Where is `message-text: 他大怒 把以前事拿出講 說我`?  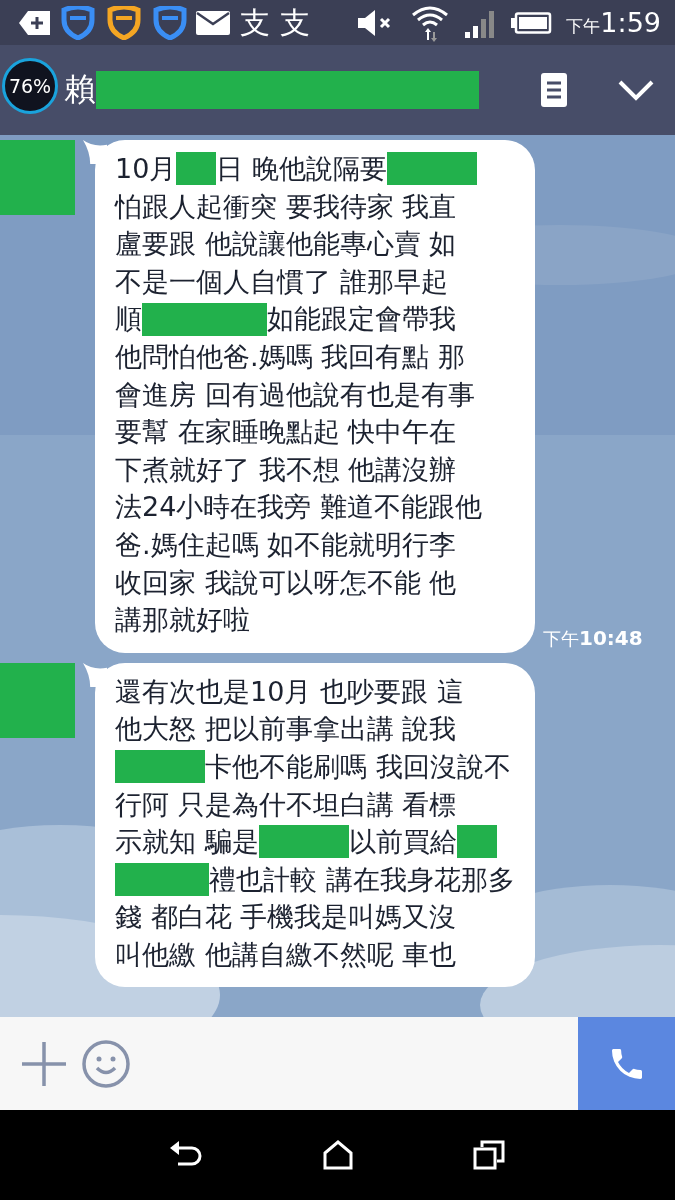
message-text: 他大怒 把以前事拿出講 說我 is located at coordinates (286, 729).